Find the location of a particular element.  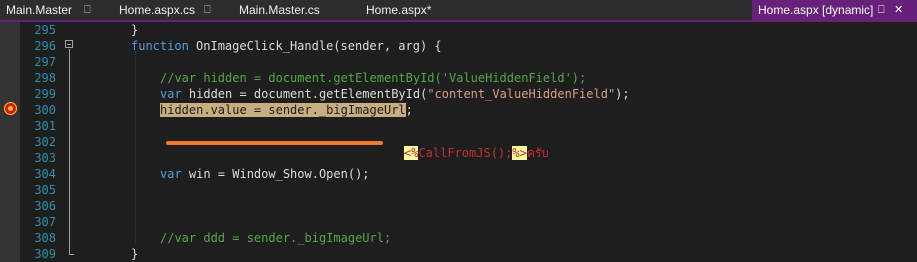

tab-home-aspx-dynamic: Home.aspx [dynamic] ⎕ ✕ is located at coordinates (834, 10).